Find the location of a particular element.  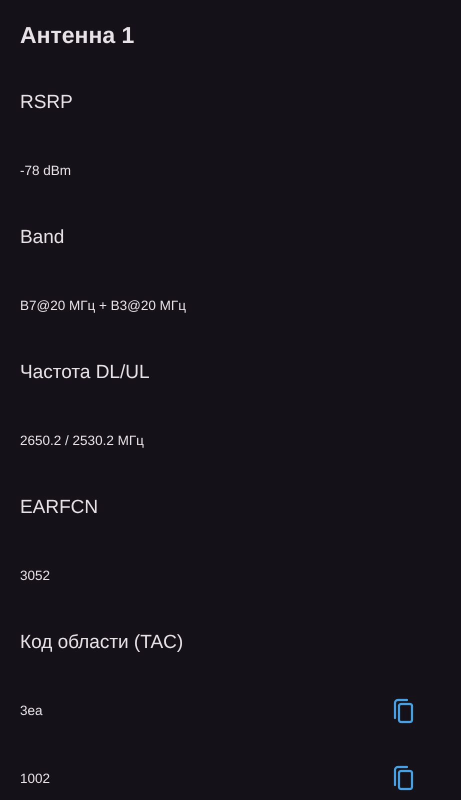

field-label: RSRP is located at coordinates (46, 103).